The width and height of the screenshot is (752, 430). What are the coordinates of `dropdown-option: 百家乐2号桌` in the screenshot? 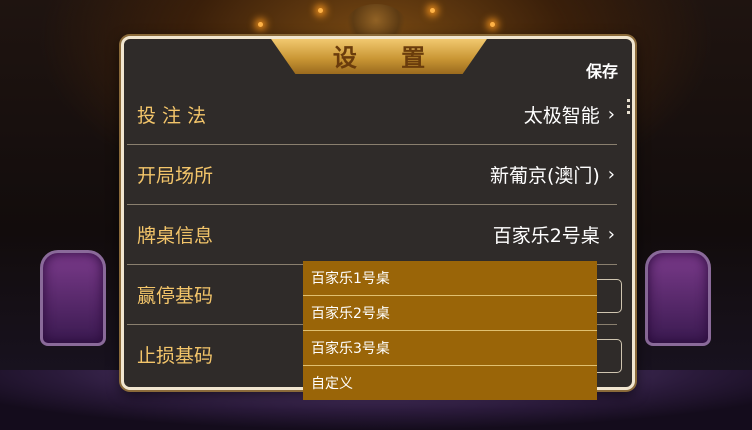 It's located at (450, 313).